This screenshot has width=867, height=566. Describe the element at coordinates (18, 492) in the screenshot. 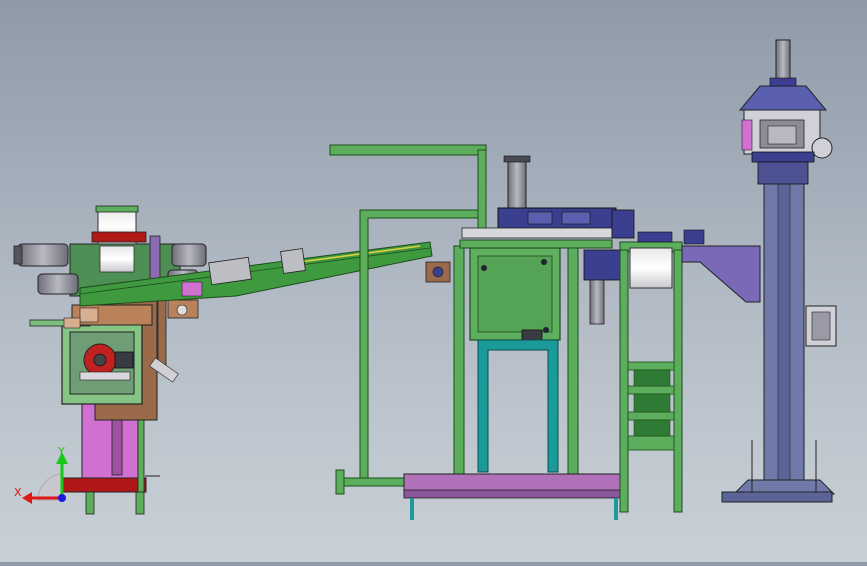

I see `triad-x-label: X` at that location.